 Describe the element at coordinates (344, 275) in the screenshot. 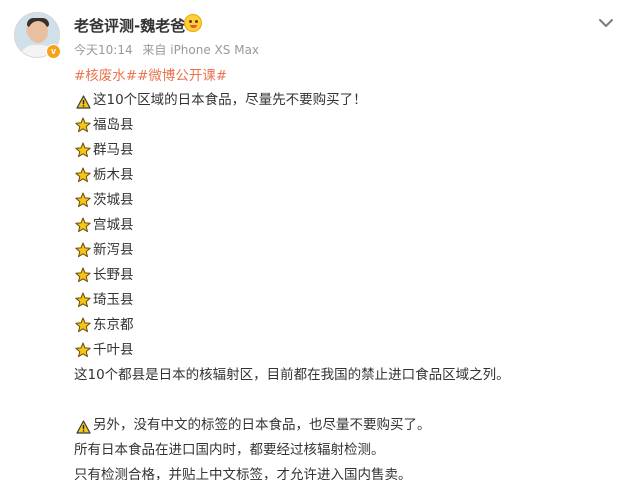

I see `list-item: 长野县` at that location.